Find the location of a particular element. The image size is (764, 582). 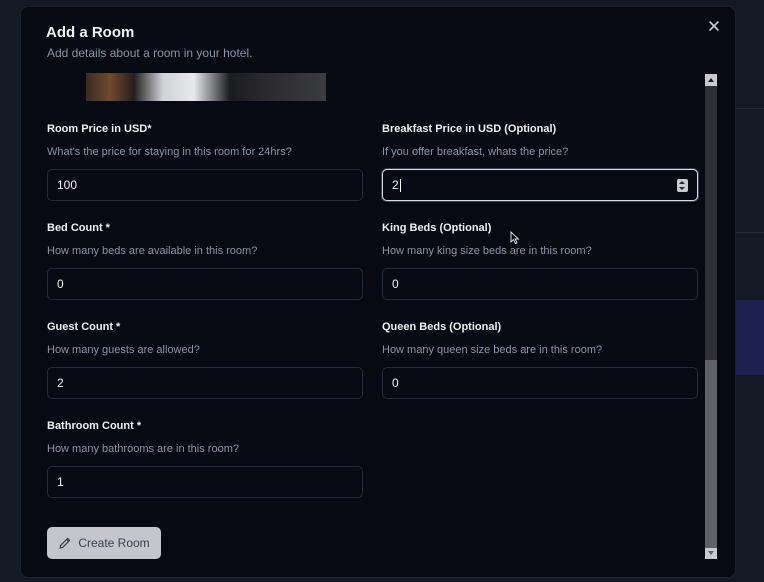

guest-count-input: 2 is located at coordinates (205, 383).